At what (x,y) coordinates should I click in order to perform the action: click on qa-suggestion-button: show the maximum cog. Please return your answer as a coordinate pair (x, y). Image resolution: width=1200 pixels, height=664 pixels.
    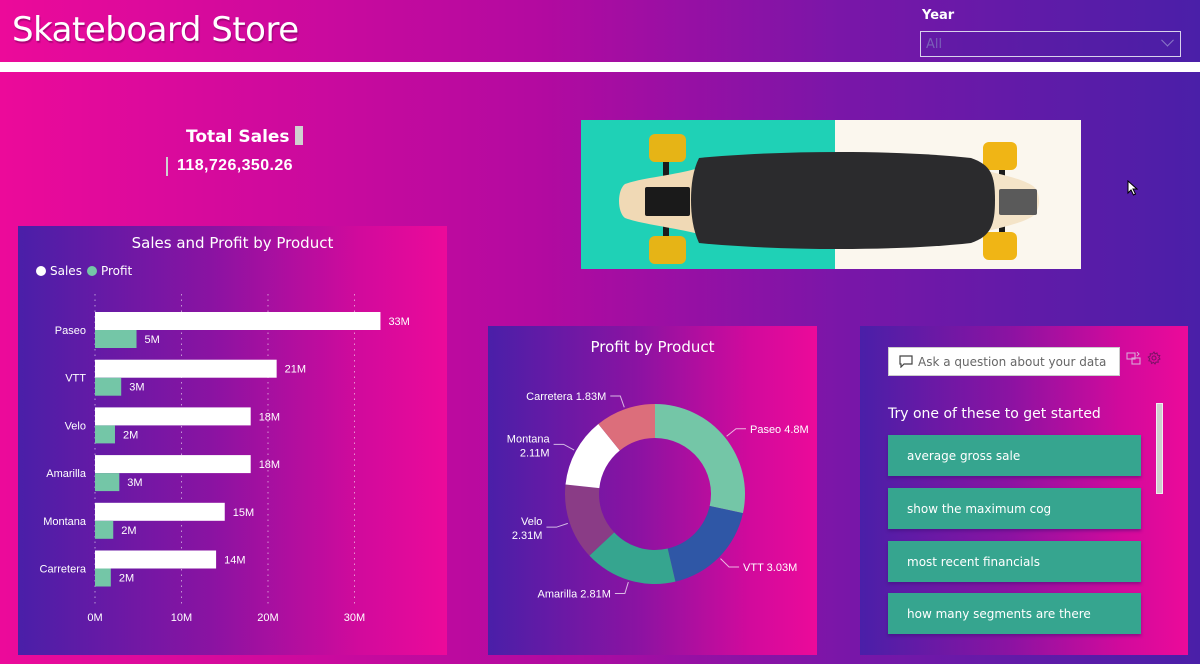
    Looking at the image, I should click on (1014, 508).